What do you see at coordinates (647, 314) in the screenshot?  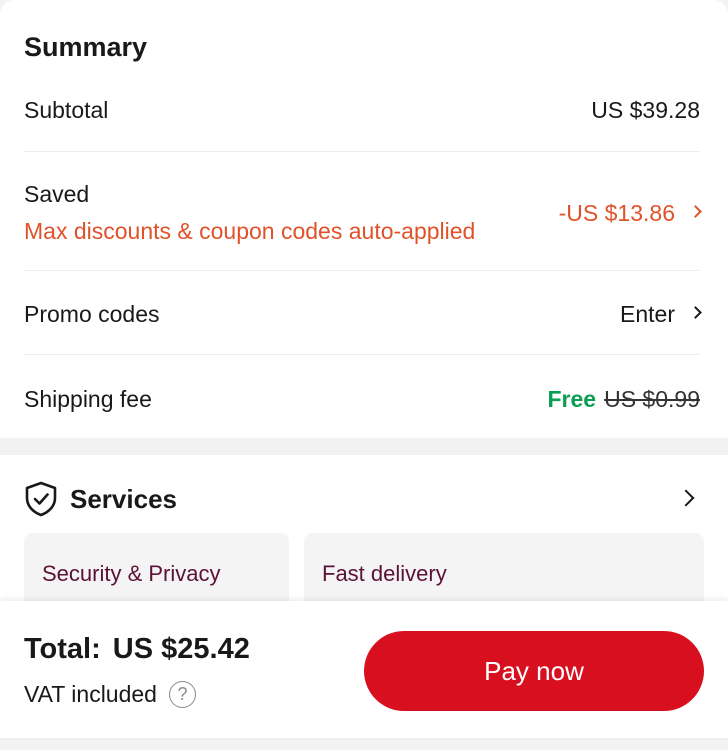 I see `promo-enter: Enter` at bounding box center [647, 314].